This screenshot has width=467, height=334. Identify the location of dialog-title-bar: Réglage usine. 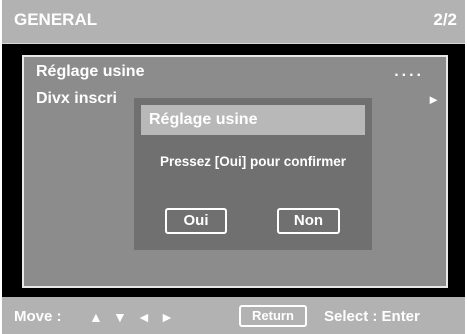
(253, 120).